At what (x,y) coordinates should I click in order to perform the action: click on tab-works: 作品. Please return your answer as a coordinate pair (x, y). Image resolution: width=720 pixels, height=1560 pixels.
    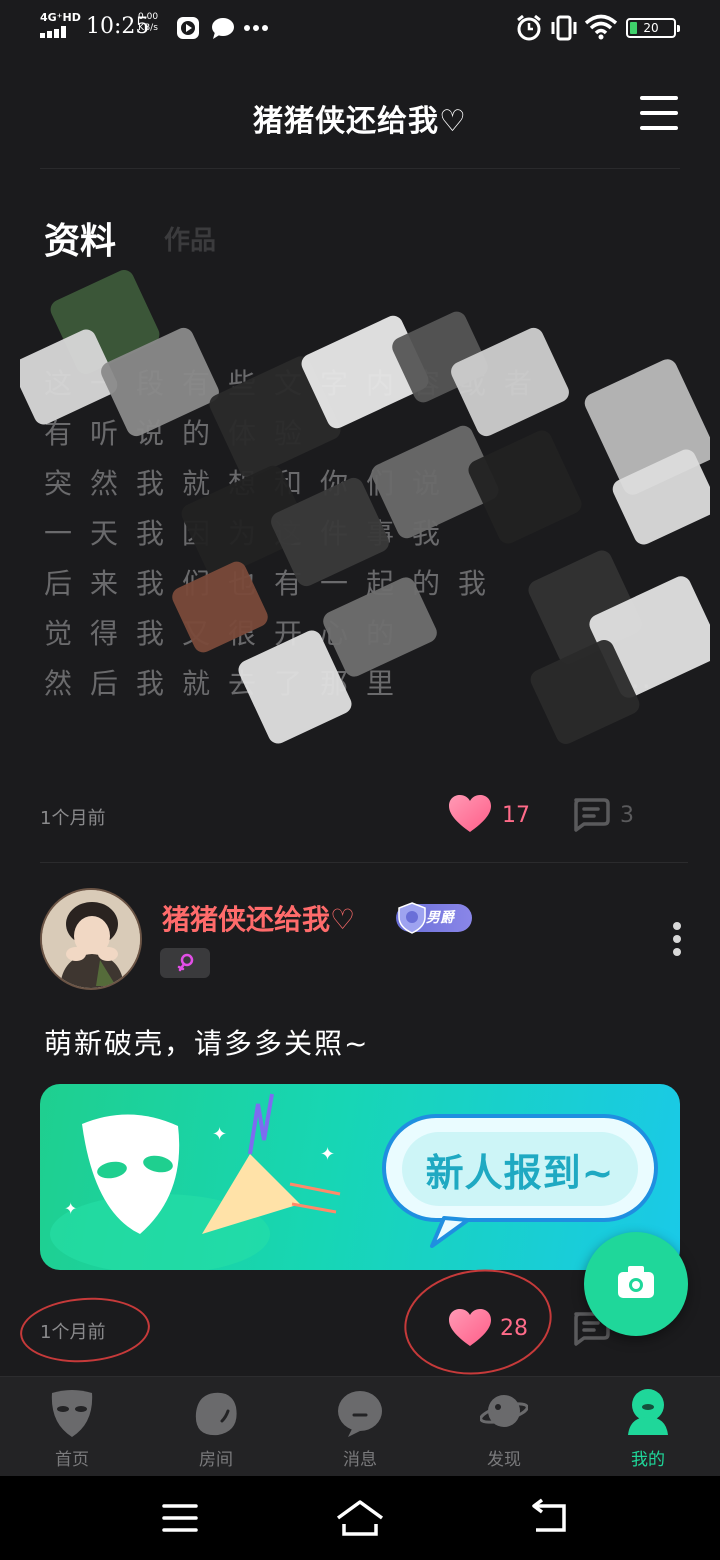
    Looking at the image, I should click on (190, 238).